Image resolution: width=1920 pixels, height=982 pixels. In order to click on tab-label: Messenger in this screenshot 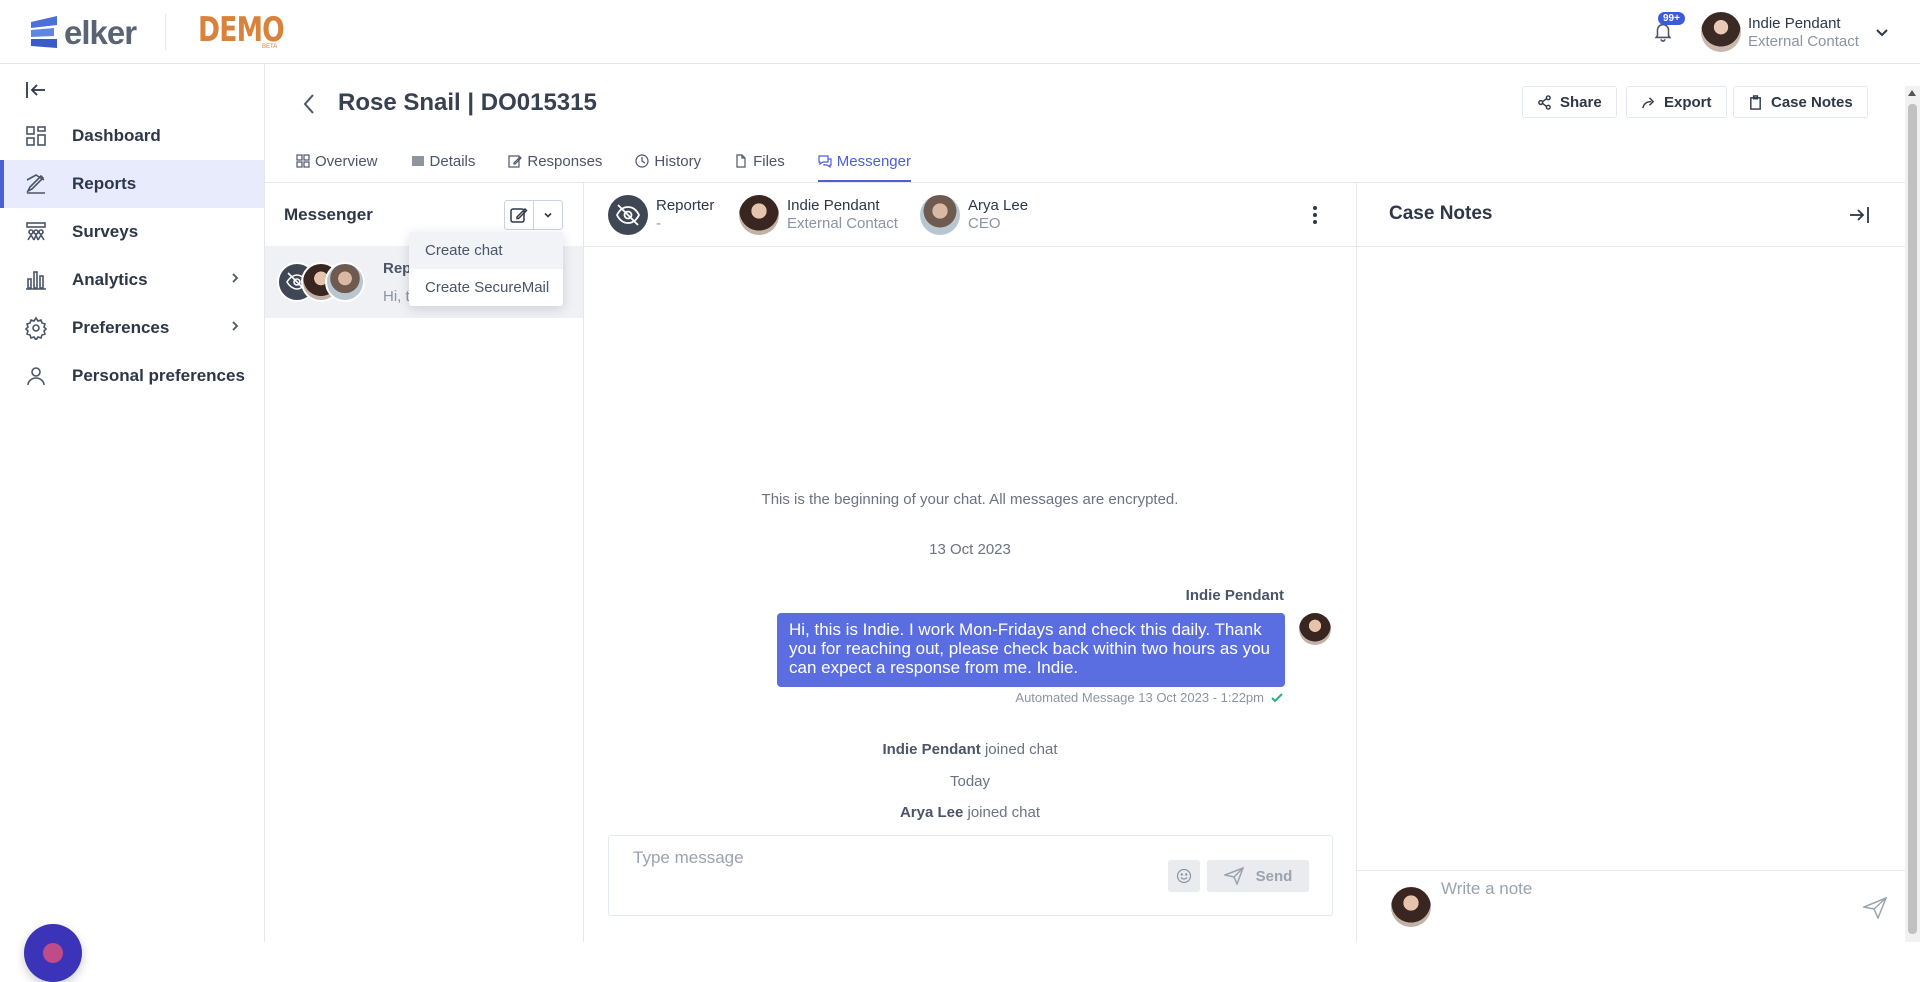, I will do `click(873, 161)`.